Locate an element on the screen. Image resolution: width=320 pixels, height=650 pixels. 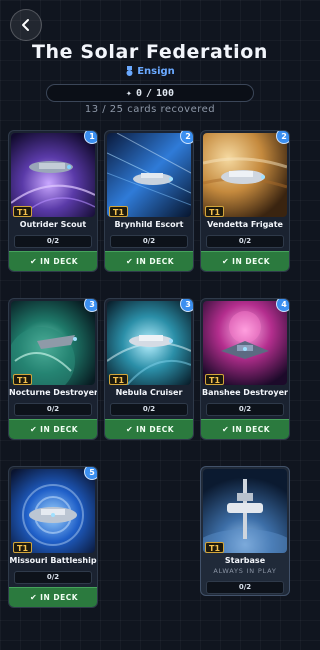
progress-bar: ✦ 0 / 100 is located at coordinates (150, 93).